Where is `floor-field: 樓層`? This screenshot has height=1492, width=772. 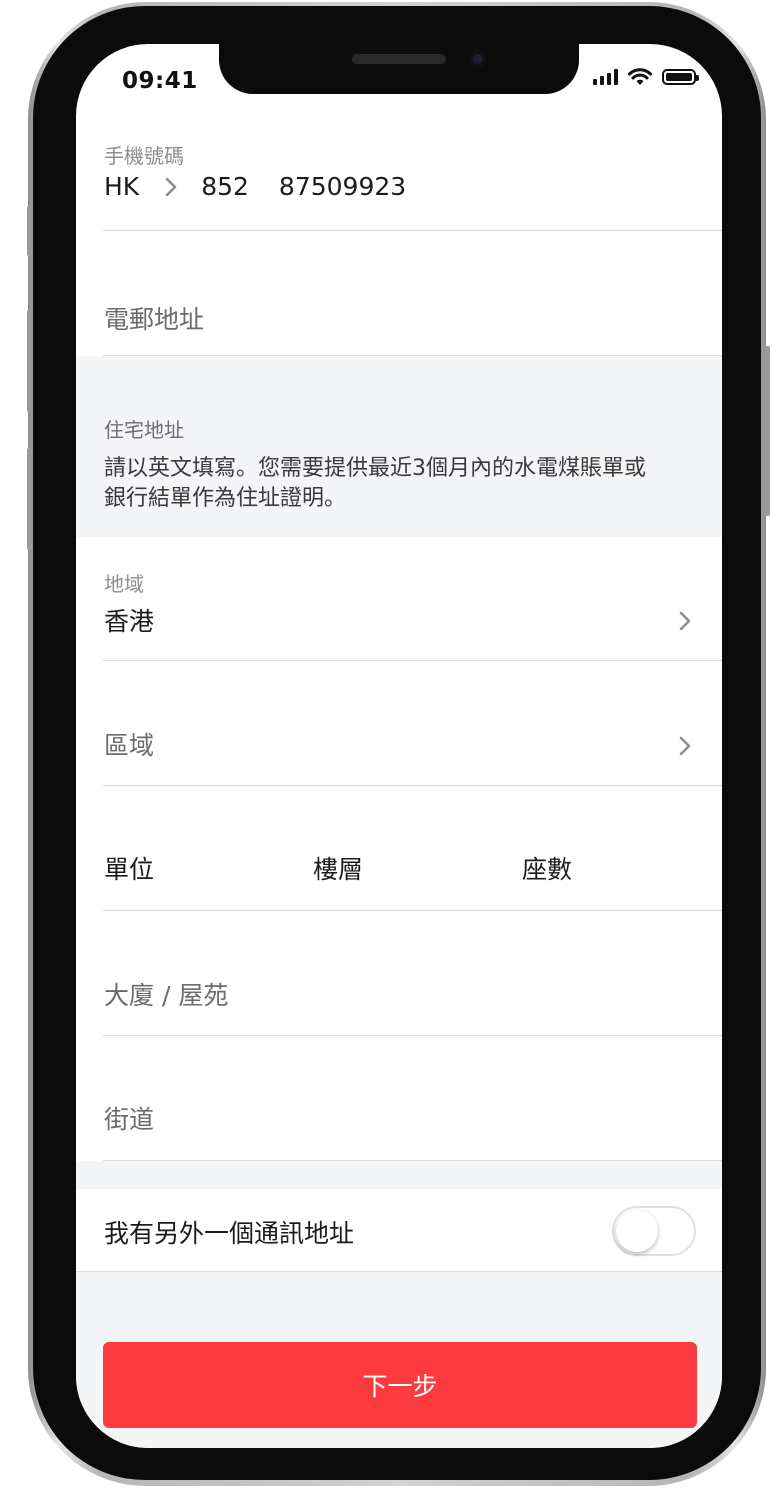 floor-field: 樓層 is located at coordinates (338, 868).